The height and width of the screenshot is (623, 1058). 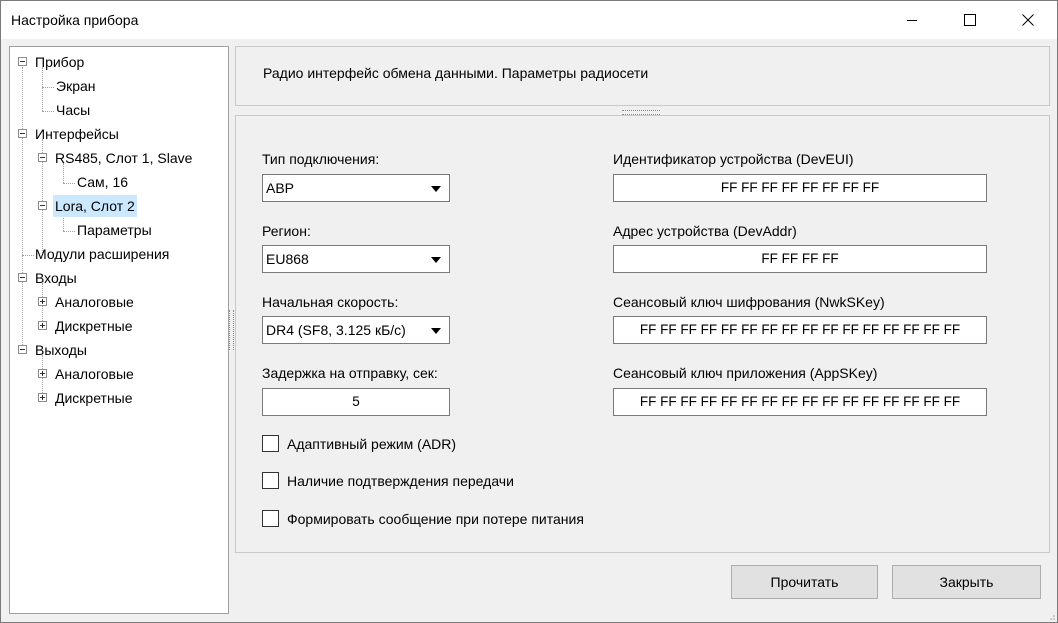 I want to click on minimize-icon, so click(x=912, y=20).